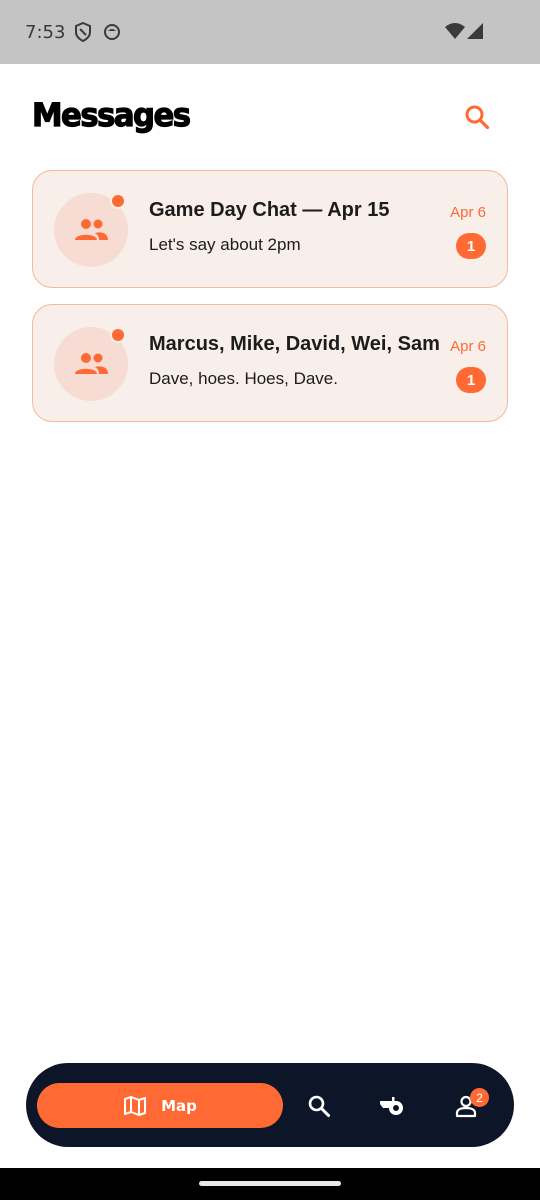  Describe the element at coordinates (83, 34) in the screenshot. I see `shield-icon` at that location.